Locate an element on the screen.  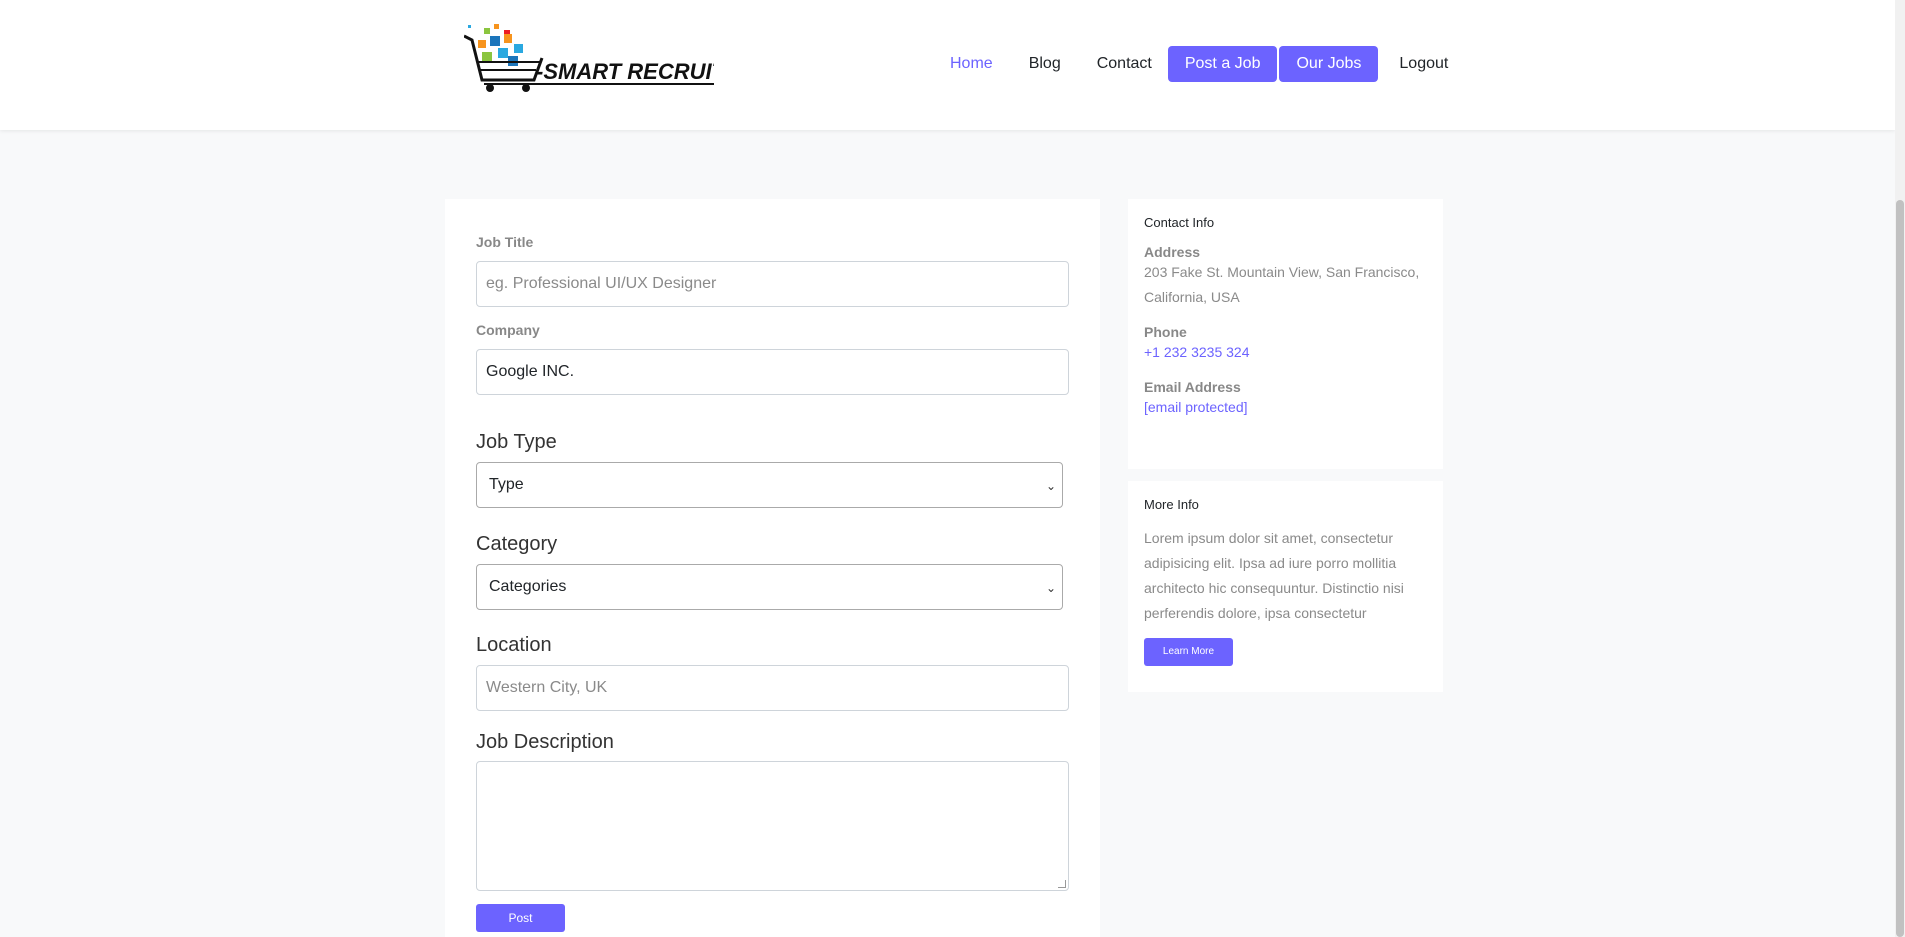
job-title-input: eg. Professional UI/UX Designer is located at coordinates (772, 284).